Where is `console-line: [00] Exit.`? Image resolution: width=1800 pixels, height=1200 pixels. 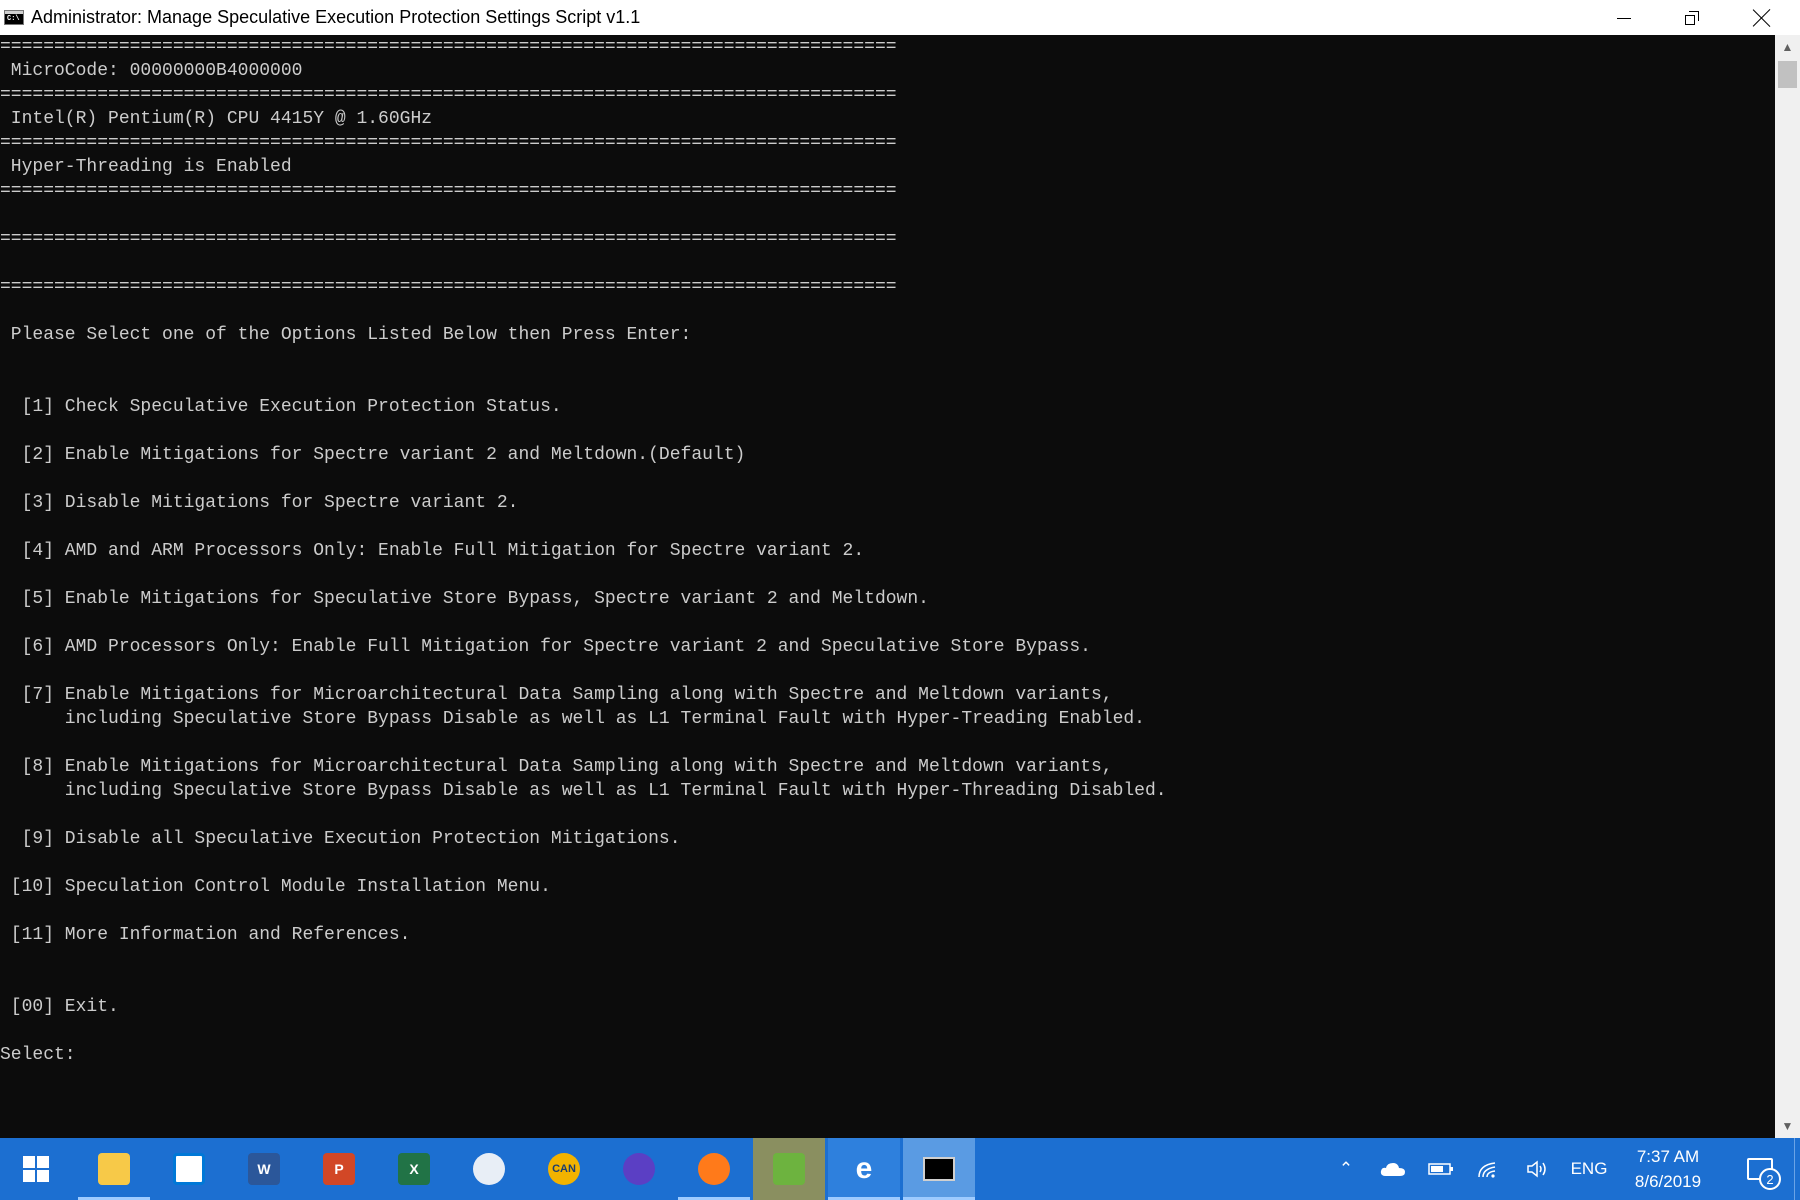 console-line: [00] Exit. is located at coordinates (59, 1007).